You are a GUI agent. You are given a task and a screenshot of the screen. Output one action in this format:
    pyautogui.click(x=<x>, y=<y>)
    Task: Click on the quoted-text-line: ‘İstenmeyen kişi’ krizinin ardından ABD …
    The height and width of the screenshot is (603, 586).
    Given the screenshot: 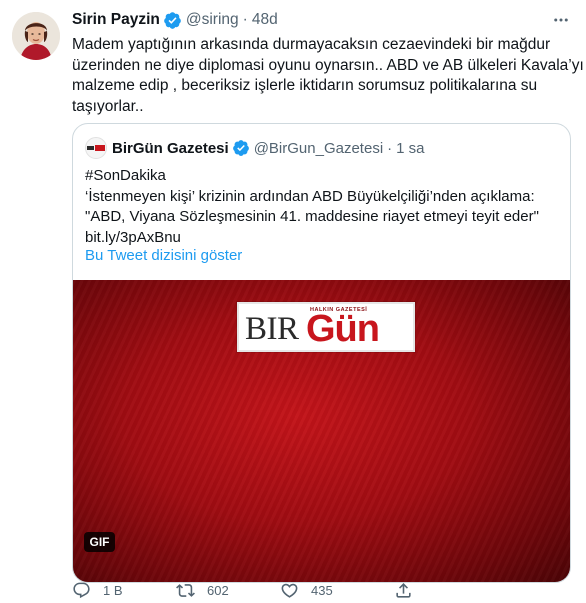 What is the action you would take?
    pyautogui.click(x=310, y=196)
    